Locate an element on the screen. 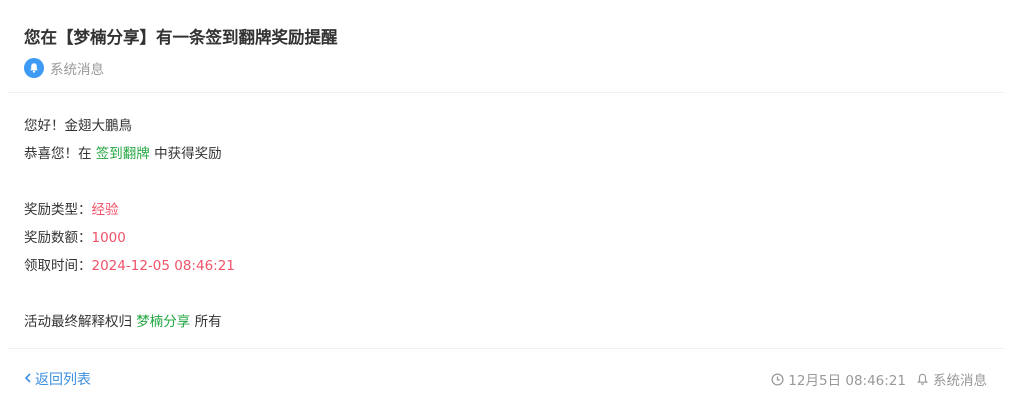 This screenshot has height=414, width=1011. message-title: 您在【梦楠分享】有一条签到翻牌奖励提醒 is located at coordinates (181, 37).